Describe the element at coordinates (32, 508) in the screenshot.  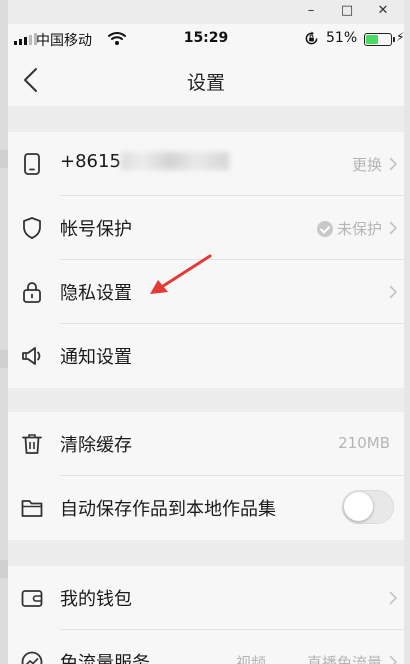
I see `folder-icon` at that location.